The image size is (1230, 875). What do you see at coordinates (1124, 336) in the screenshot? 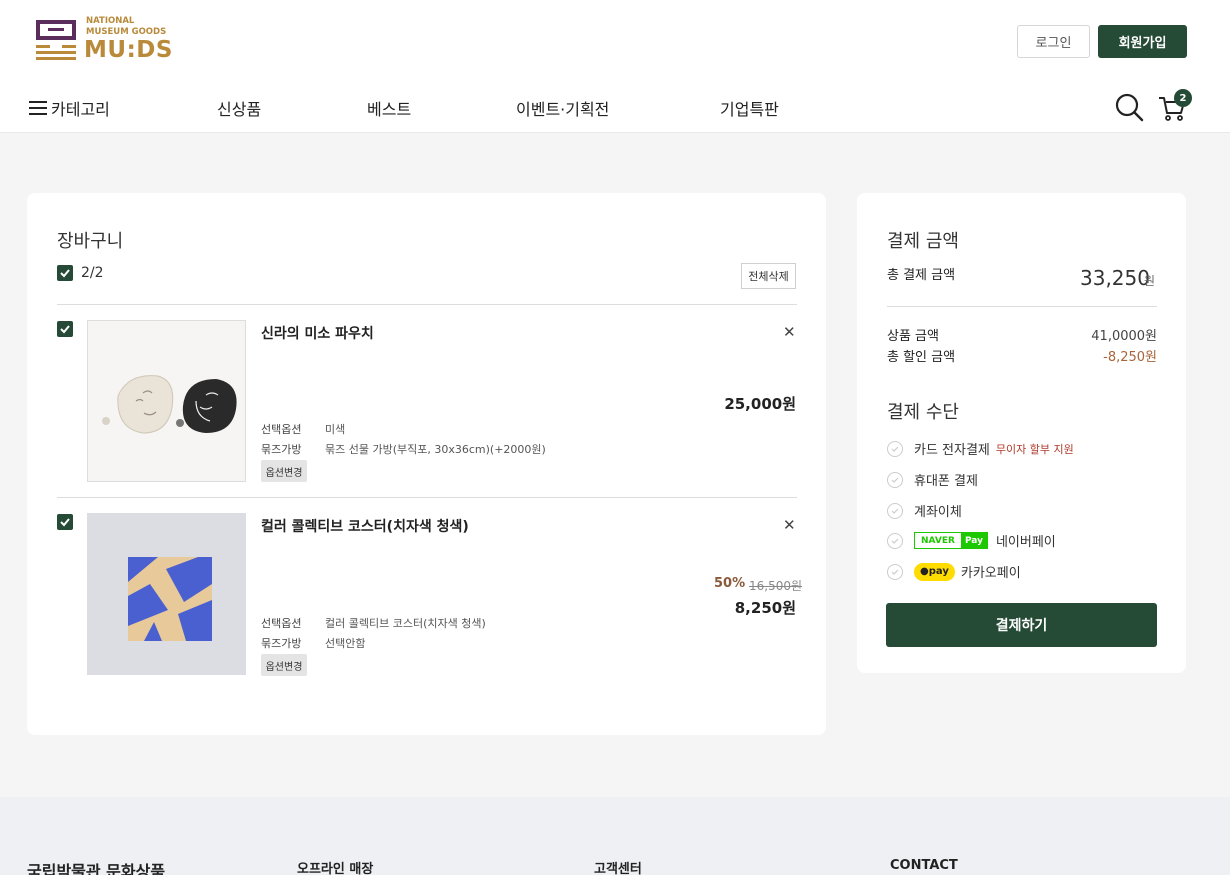
I see `product-amount: 41,0000원` at bounding box center [1124, 336].